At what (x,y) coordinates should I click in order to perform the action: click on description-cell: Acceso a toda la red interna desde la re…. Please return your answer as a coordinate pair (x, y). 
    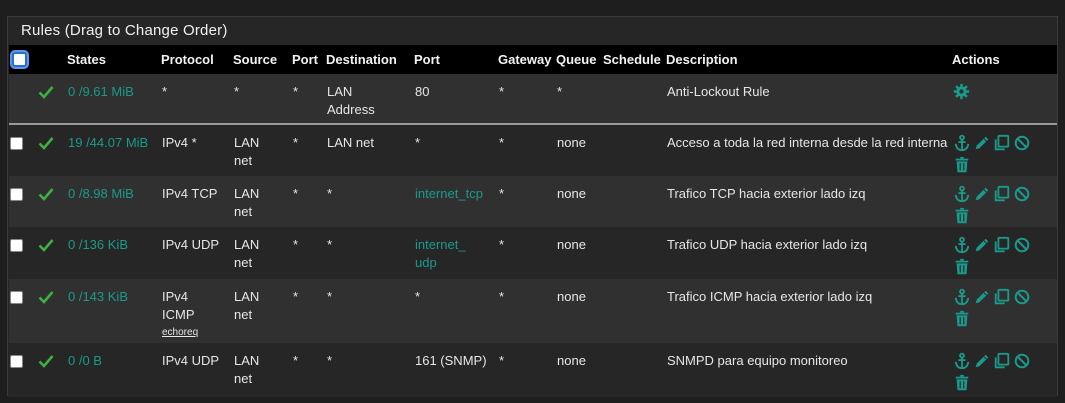
    Looking at the image, I should click on (807, 142).